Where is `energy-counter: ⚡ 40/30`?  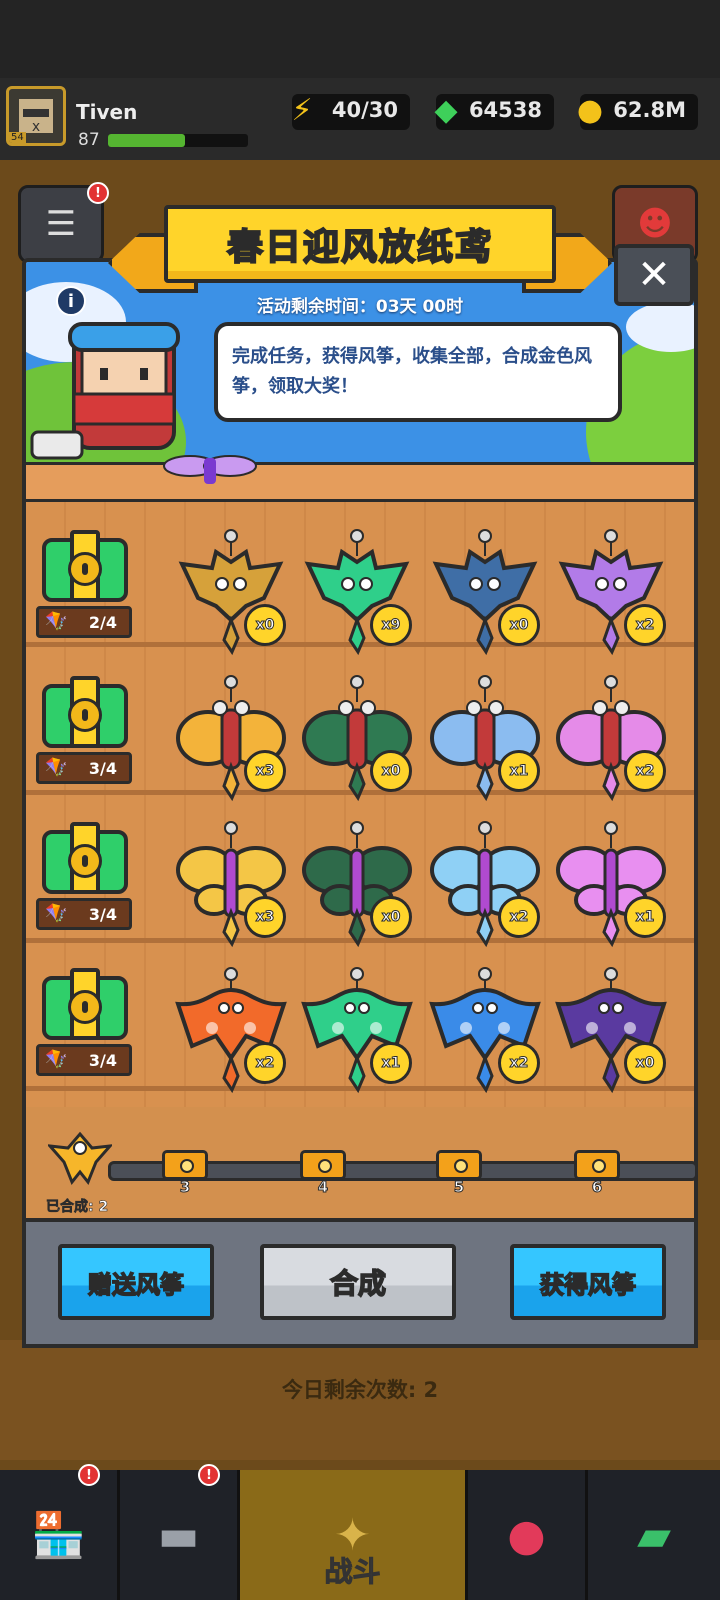
energy-counter: ⚡ 40/30 is located at coordinates (350, 111).